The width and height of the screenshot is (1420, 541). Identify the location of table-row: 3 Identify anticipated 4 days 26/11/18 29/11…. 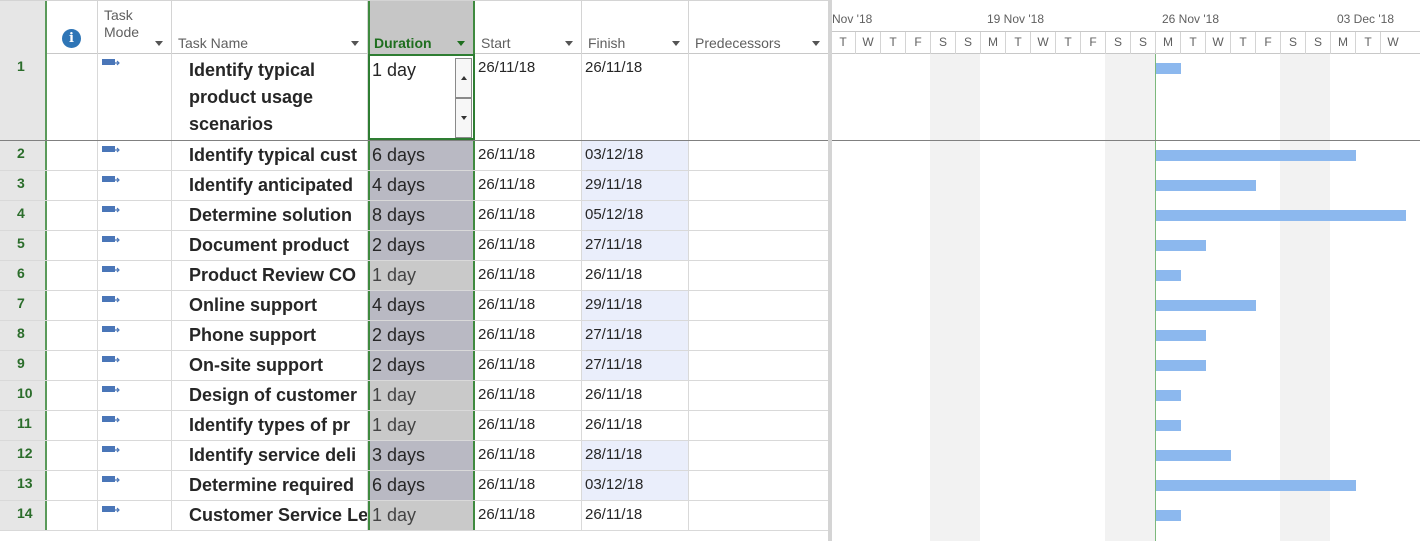
(414, 186).